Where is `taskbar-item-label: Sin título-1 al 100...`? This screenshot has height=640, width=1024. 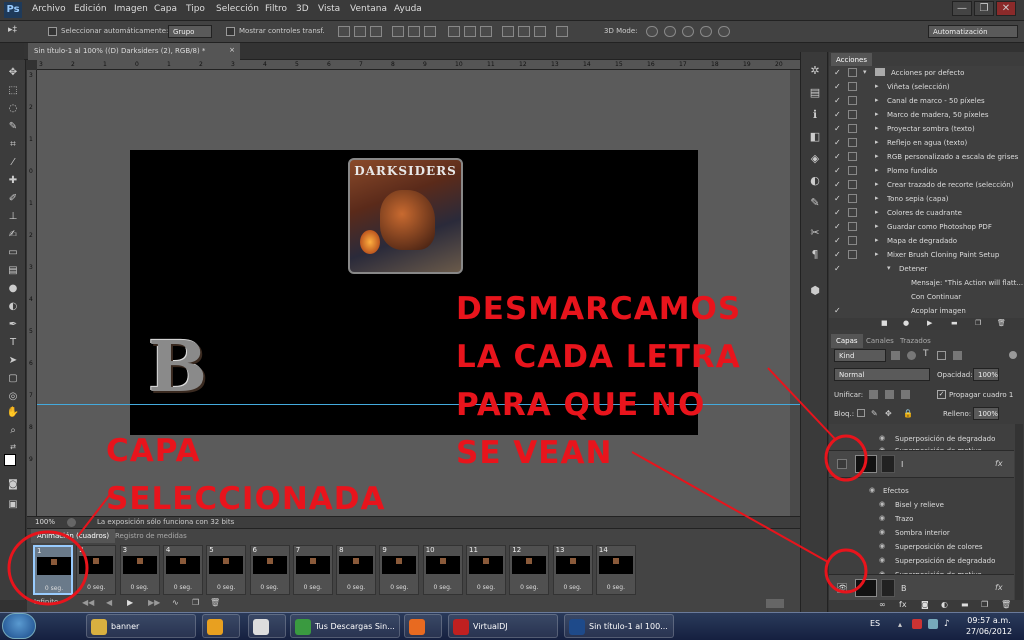
taskbar-item-label: Sin título-1 al 100... is located at coordinates (628, 626).